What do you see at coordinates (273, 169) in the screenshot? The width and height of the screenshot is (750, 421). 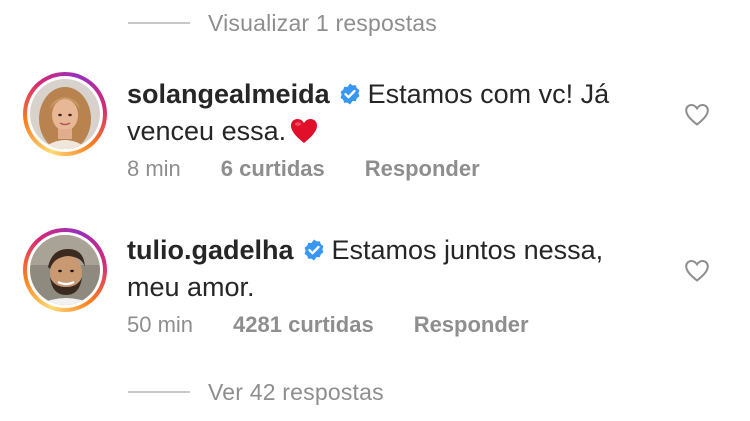 I see `likes-count-button: 6 curtidas` at bounding box center [273, 169].